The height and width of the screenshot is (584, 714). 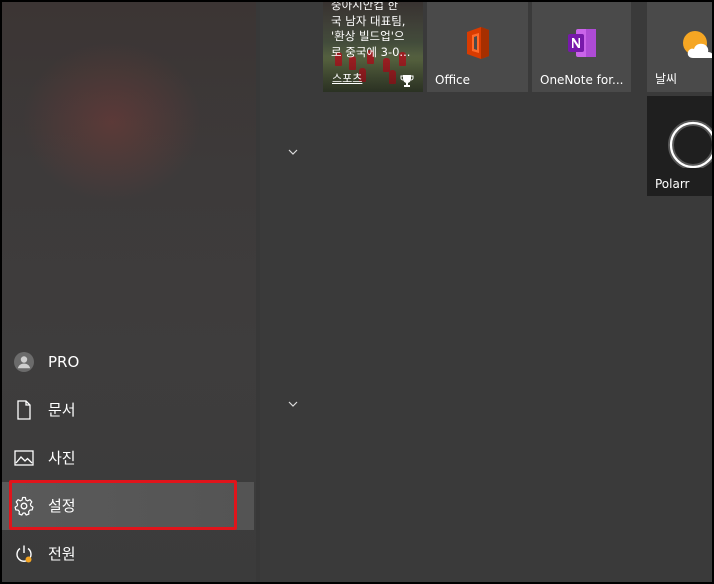 I want to click on office-logo-icon, so click(x=478, y=45).